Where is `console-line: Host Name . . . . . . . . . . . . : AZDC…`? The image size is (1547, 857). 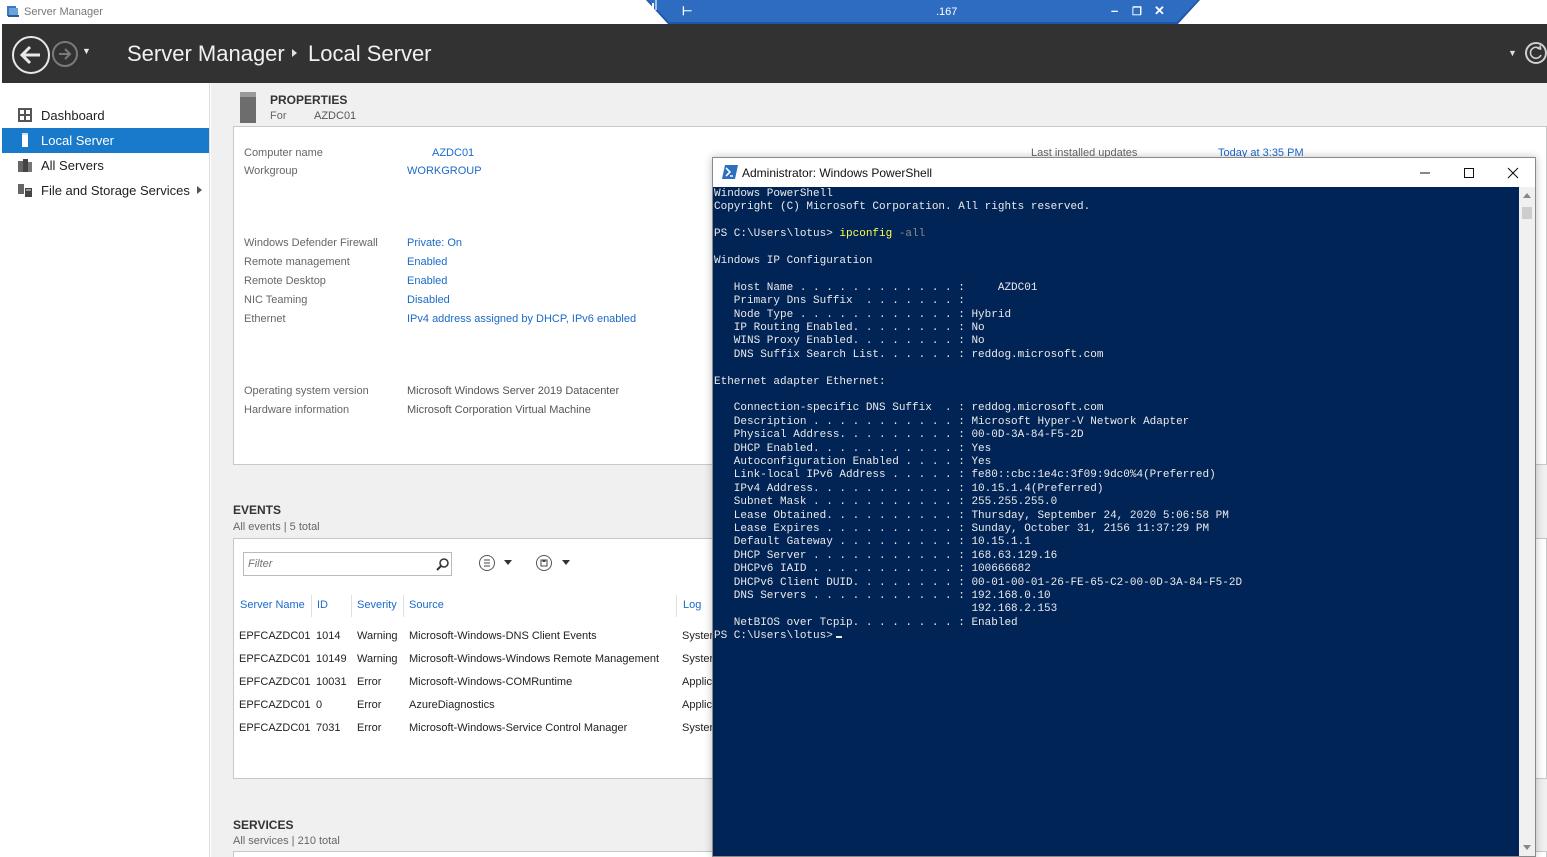
console-line: Host Name . . . . . . . . . . . . : AZDC… is located at coordinates (876, 287).